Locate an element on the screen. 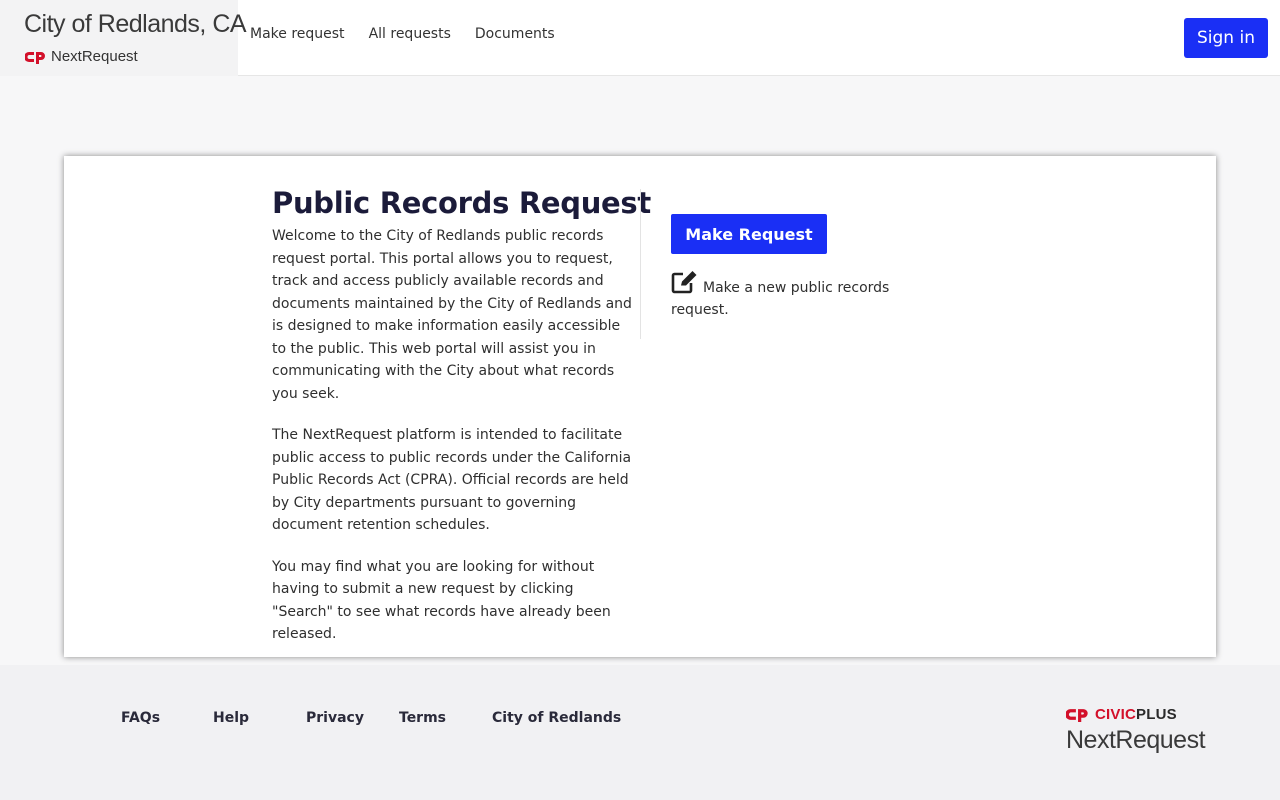 The image size is (1280, 800). footer-product-name: NextRequest is located at coordinates (1136, 740).